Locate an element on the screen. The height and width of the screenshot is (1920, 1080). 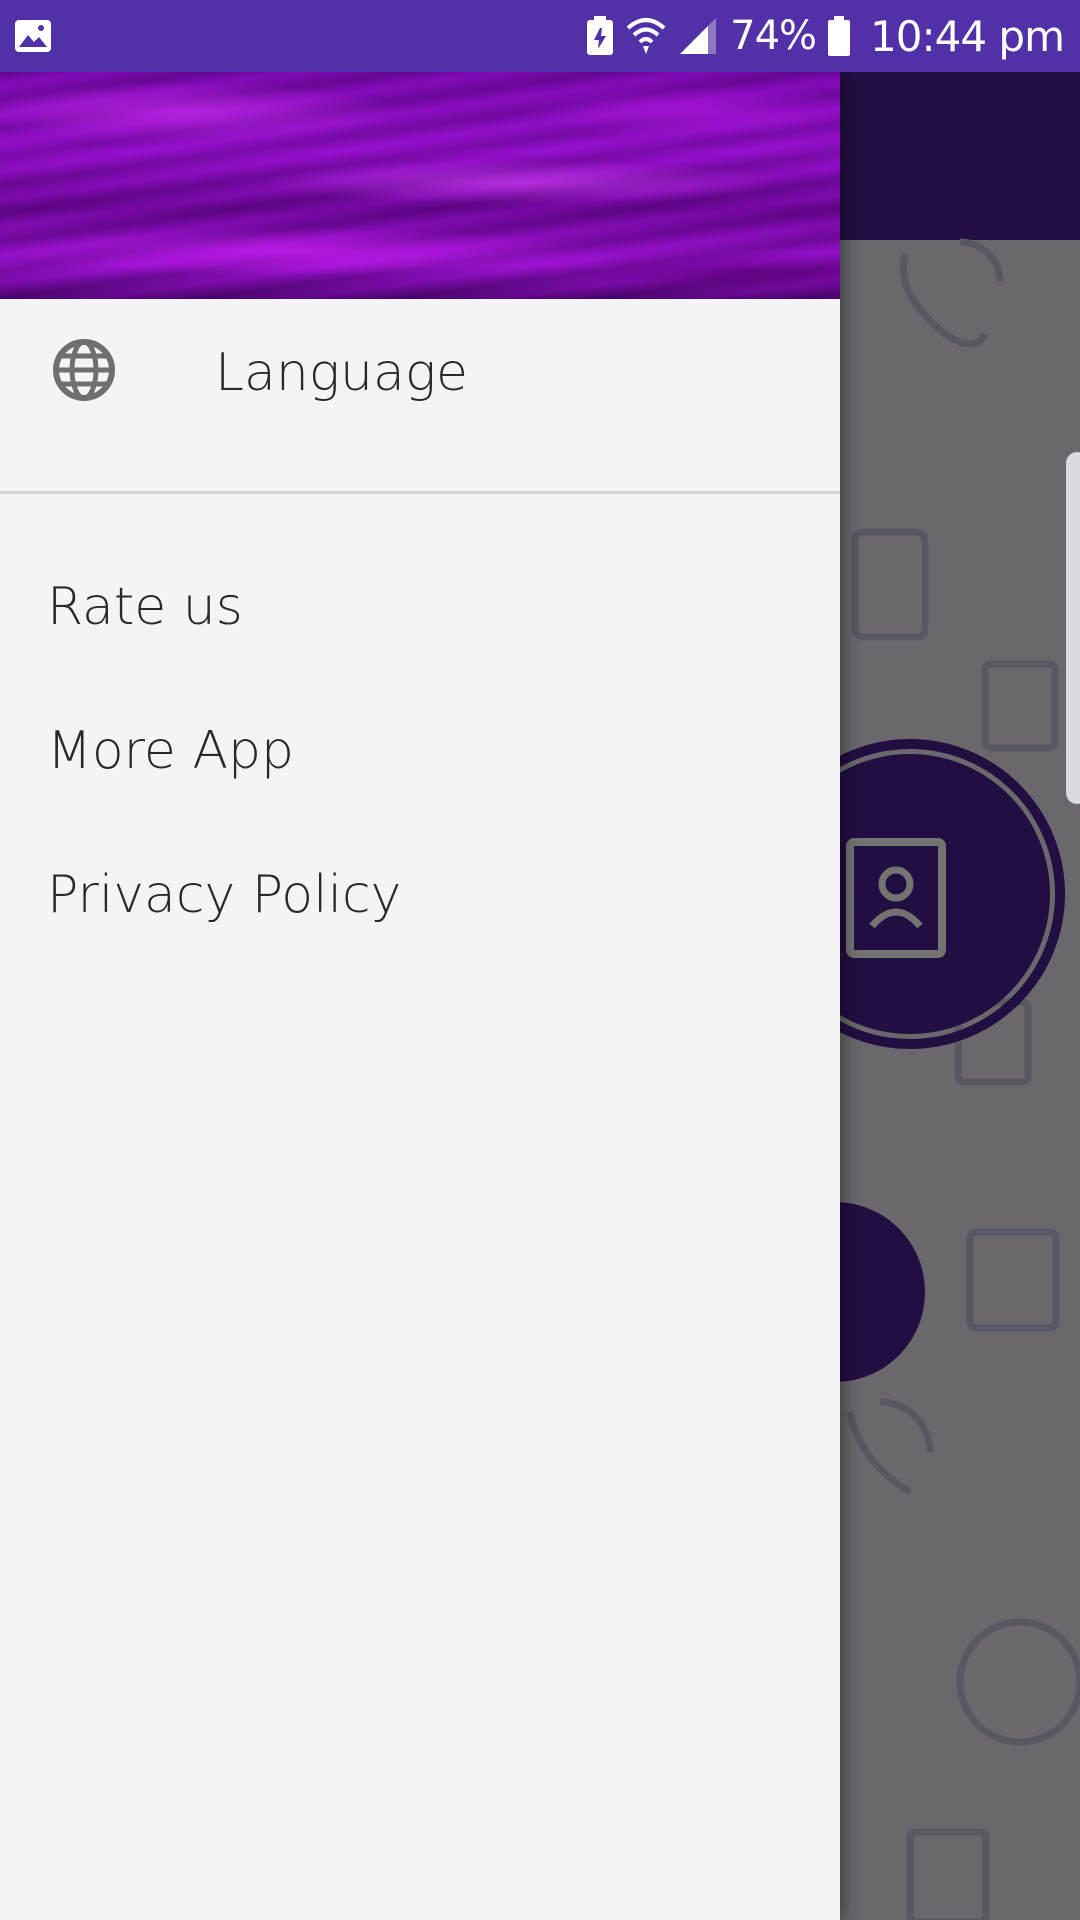
clock: 10:44 pm is located at coordinates (967, 36).